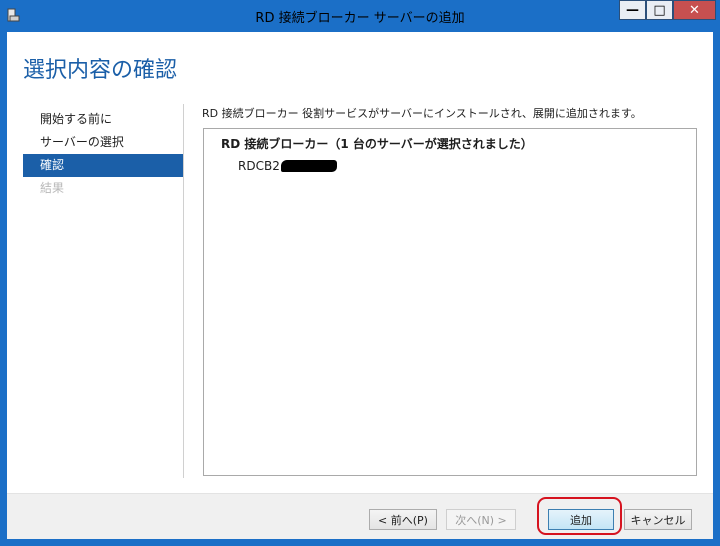  What do you see at coordinates (308, 166) in the screenshot?
I see `redacted-server-suffix` at bounding box center [308, 166].